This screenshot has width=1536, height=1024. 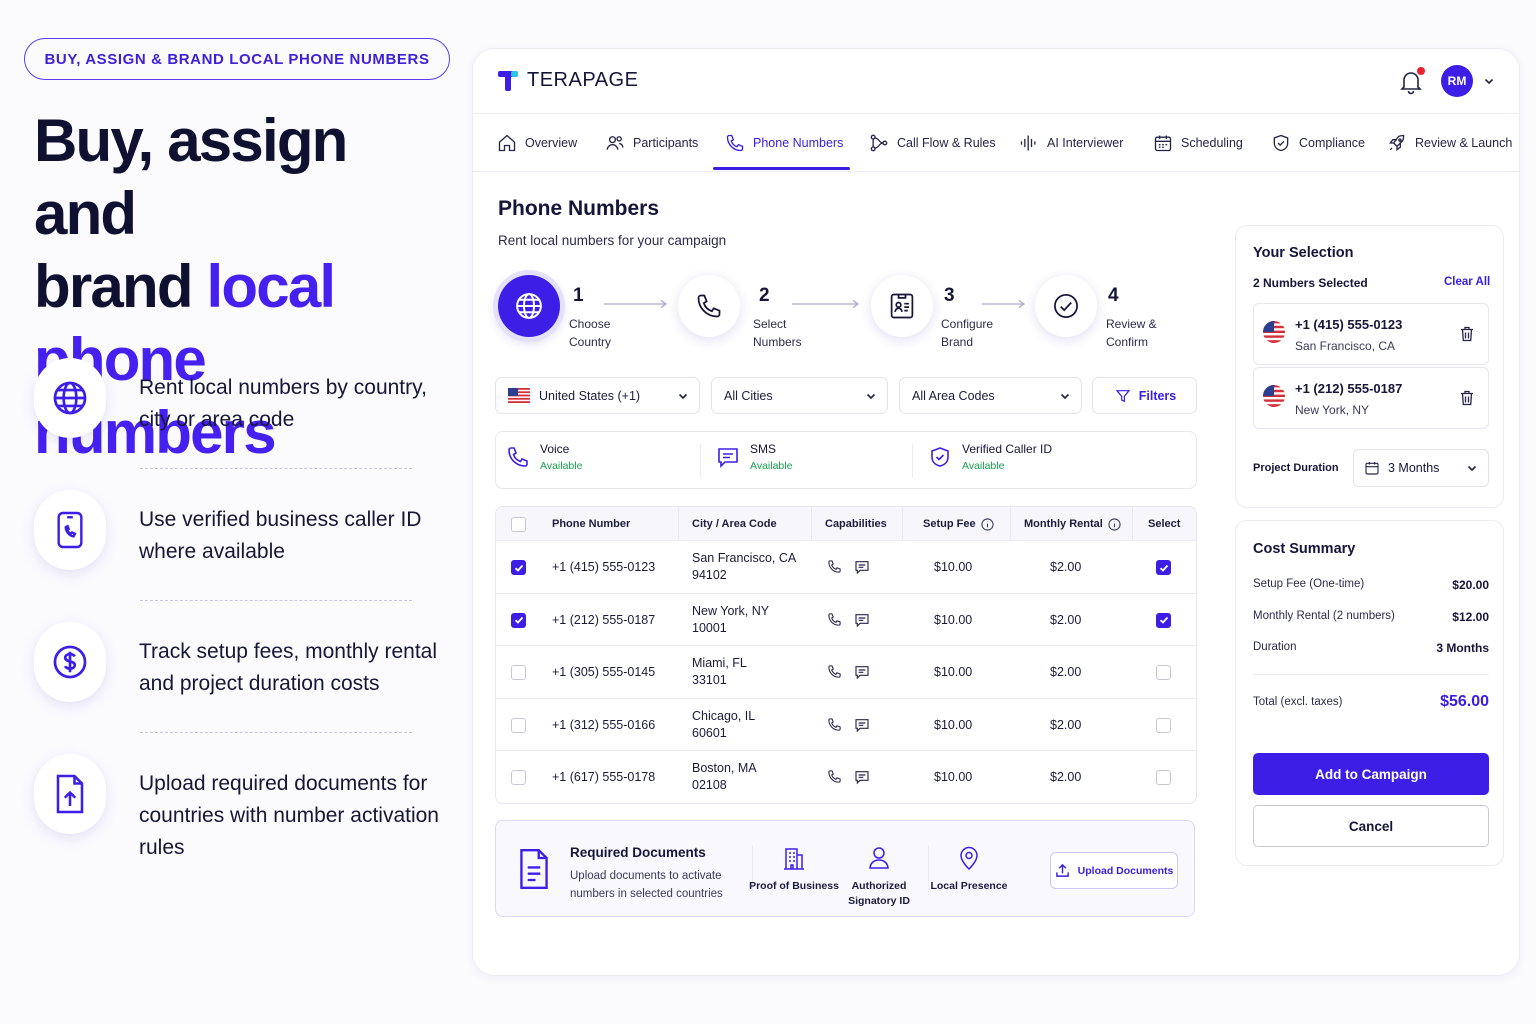 I want to click on cancel-button: Cancel, so click(x=1371, y=826).